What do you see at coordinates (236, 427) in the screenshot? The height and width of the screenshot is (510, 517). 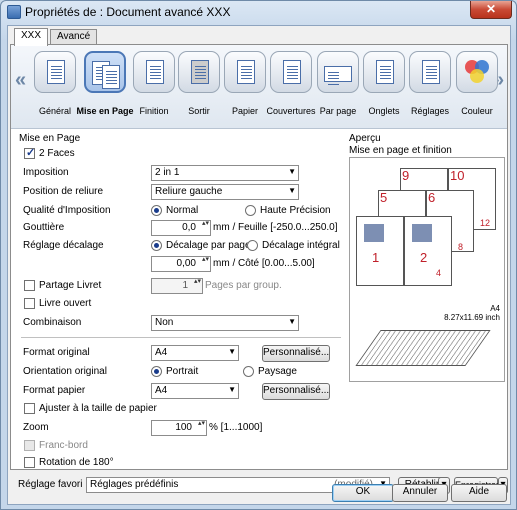 I see `zoom-unit: % [1...1000]` at bounding box center [236, 427].